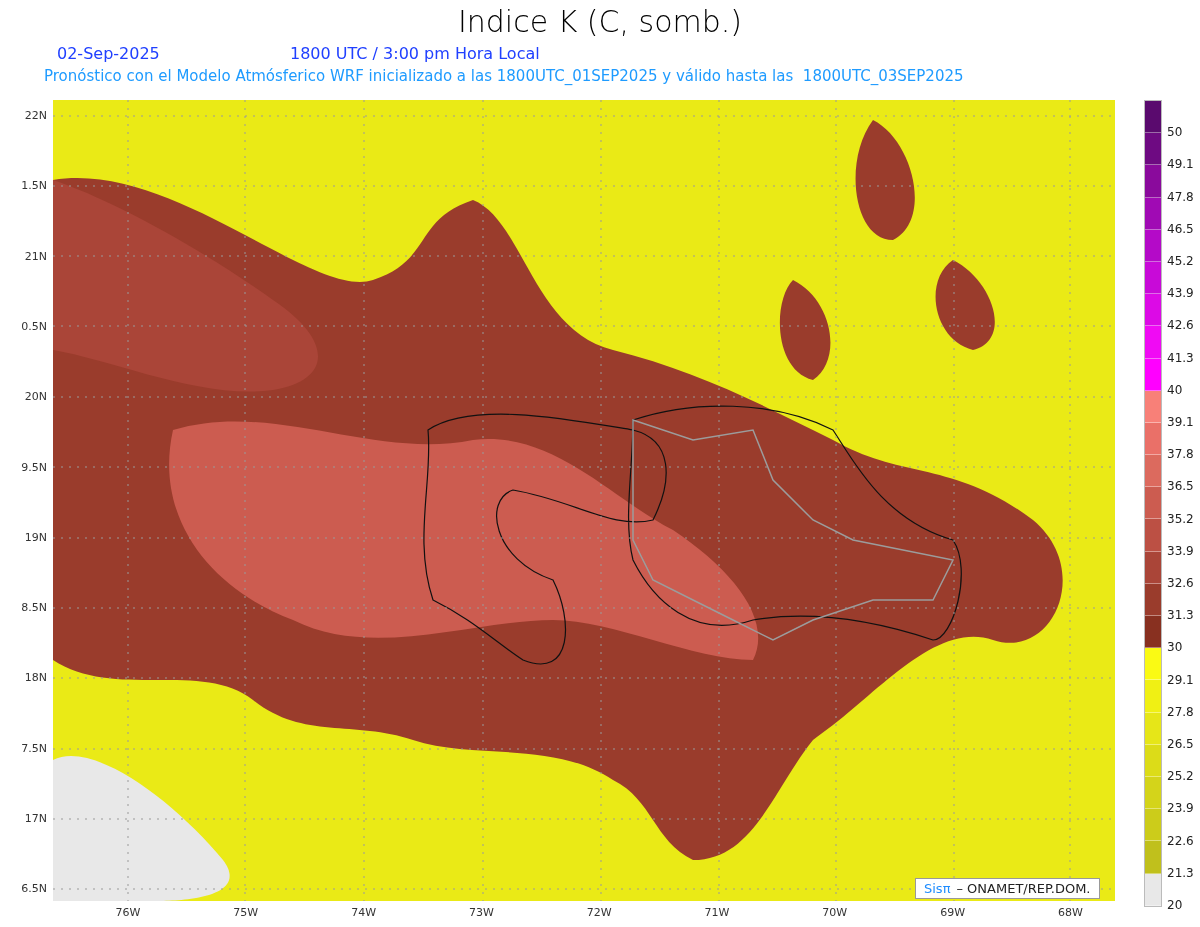  What do you see at coordinates (1180, 293) in the screenshot?
I see `colorbar-label: 43.9` at bounding box center [1180, 293].